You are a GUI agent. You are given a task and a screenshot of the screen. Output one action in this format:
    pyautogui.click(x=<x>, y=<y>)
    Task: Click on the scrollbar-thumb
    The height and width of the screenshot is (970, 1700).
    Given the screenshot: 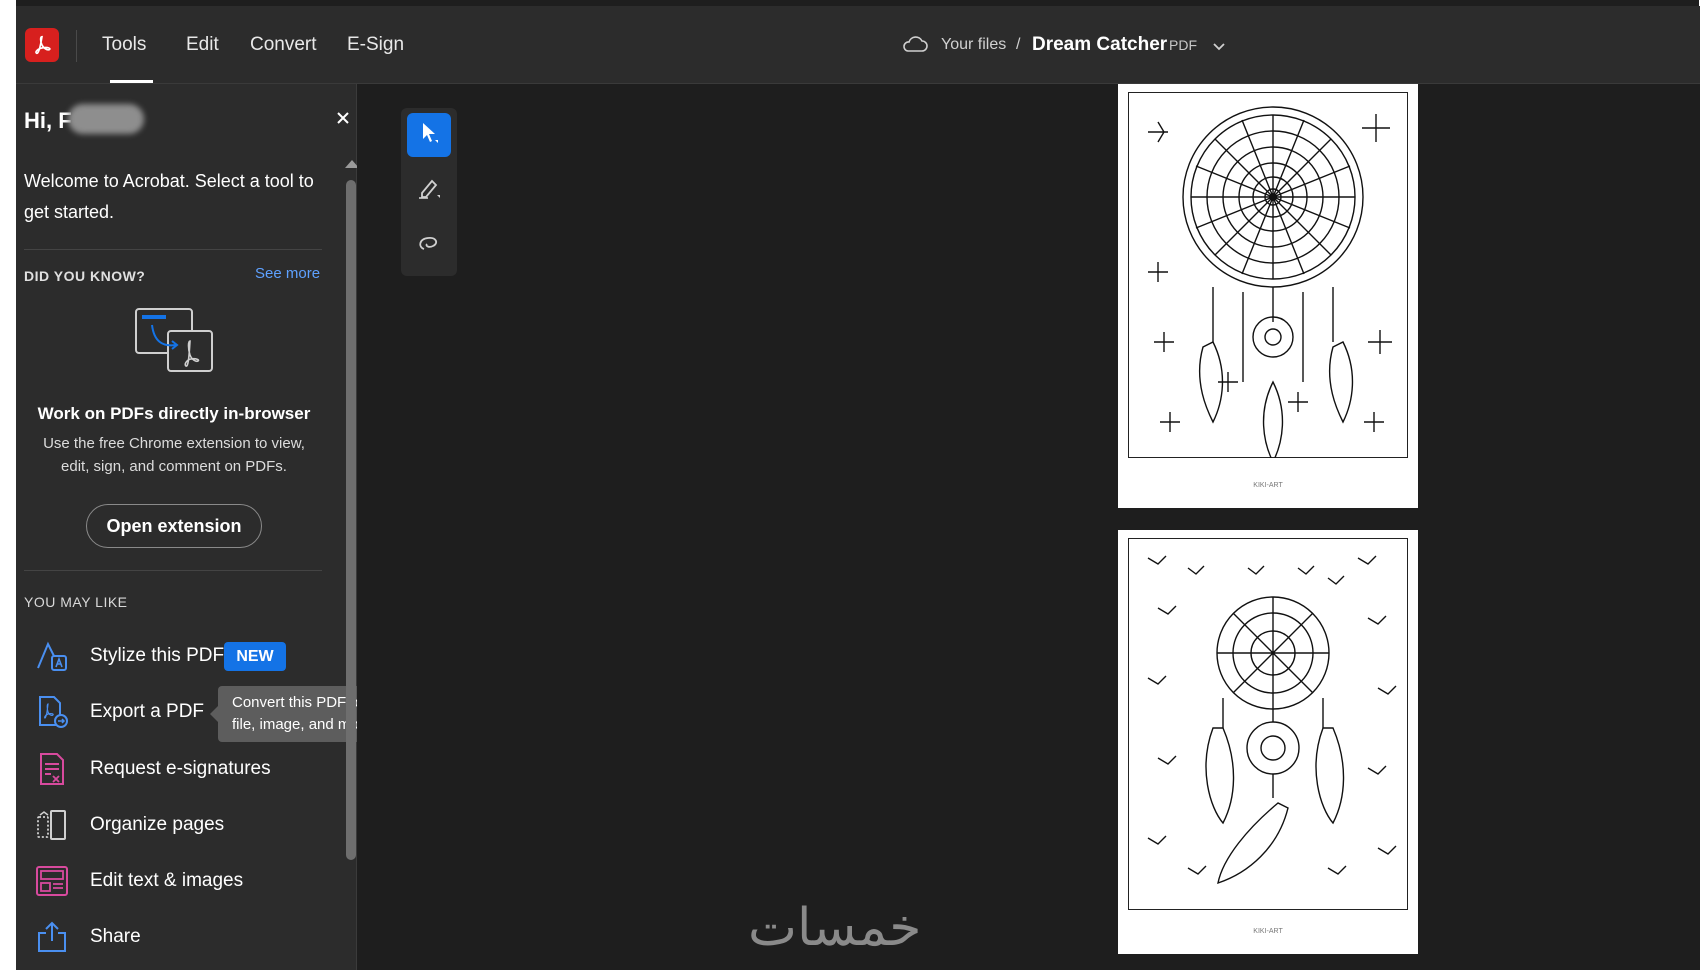 What is the action you would take?
    pyautogui.click(x=351, y=520)
    